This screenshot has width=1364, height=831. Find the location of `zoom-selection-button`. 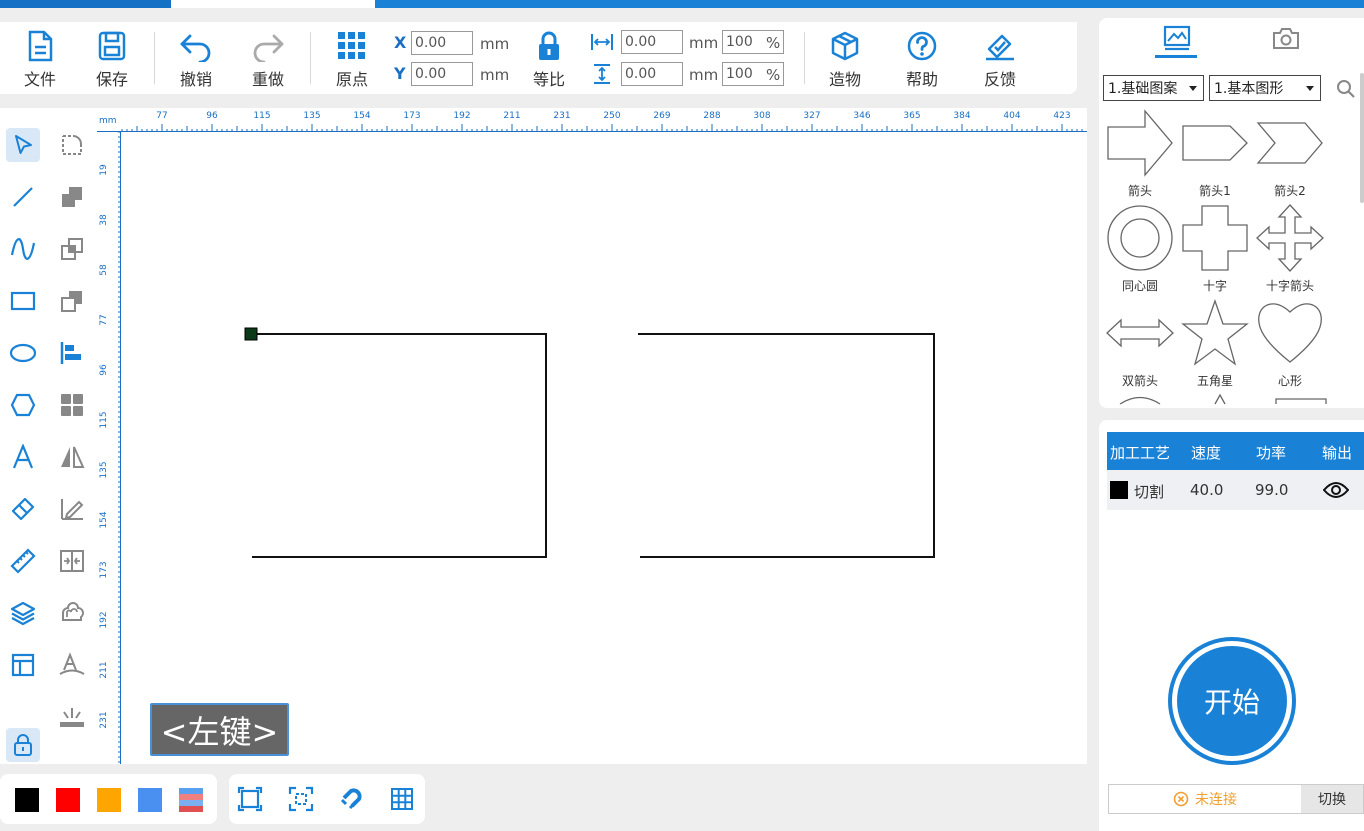

zoom-selection-button is located at coordinates (301, 799).